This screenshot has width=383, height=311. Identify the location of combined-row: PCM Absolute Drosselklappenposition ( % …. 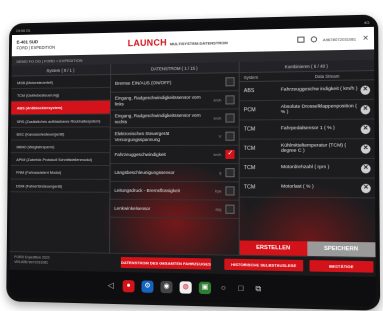
(307, 110).